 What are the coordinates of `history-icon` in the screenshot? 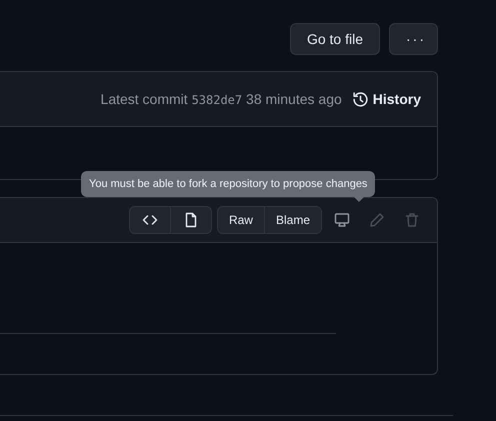 It's located at (360, 99).